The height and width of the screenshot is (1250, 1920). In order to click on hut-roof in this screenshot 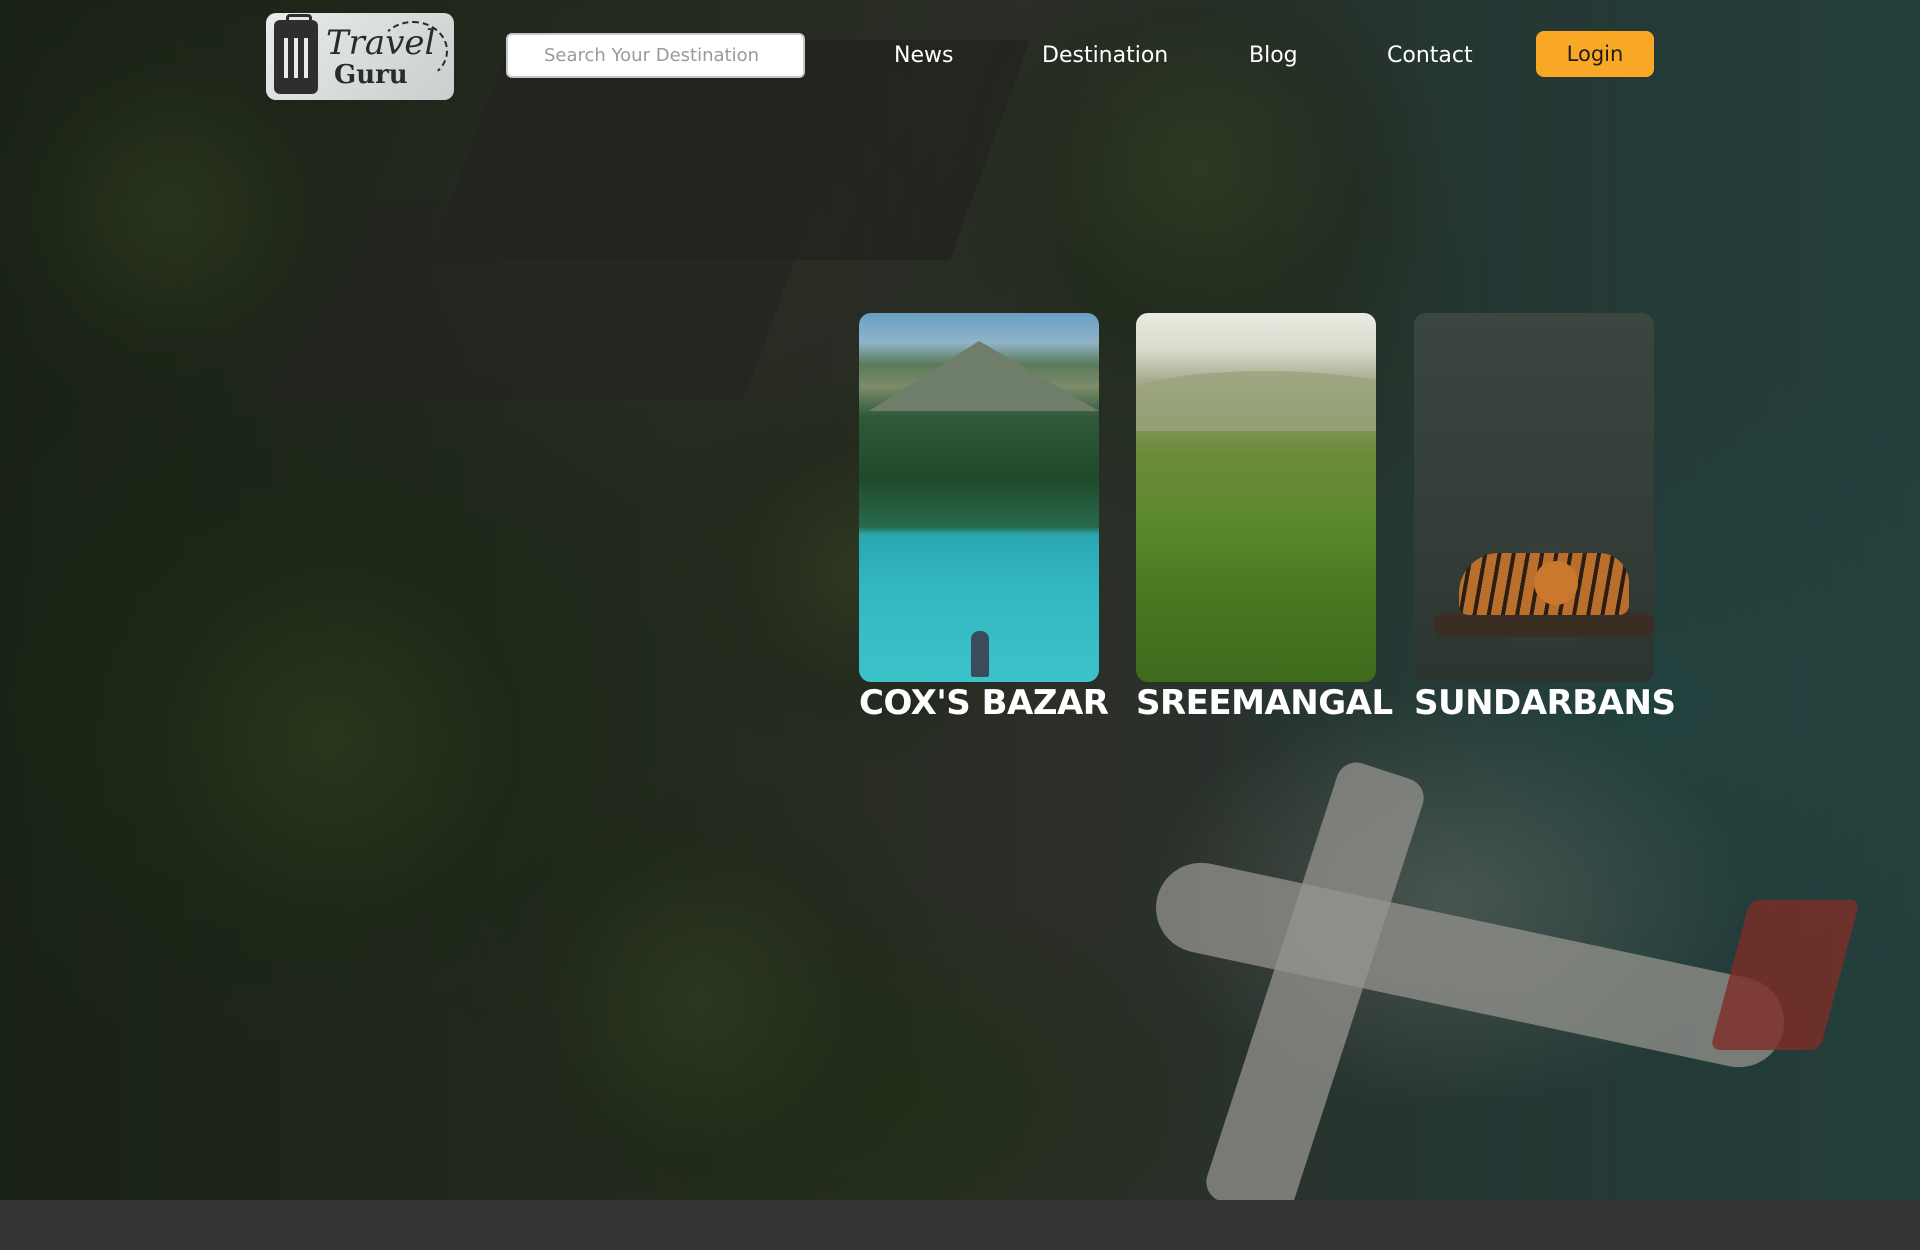, I will do `click(540, 300)`.